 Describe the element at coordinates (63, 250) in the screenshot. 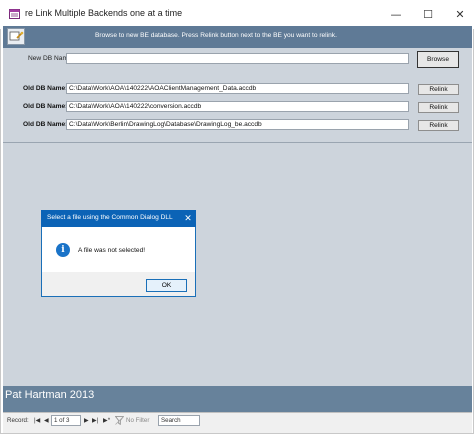

I see `info-icon: i` at that location.